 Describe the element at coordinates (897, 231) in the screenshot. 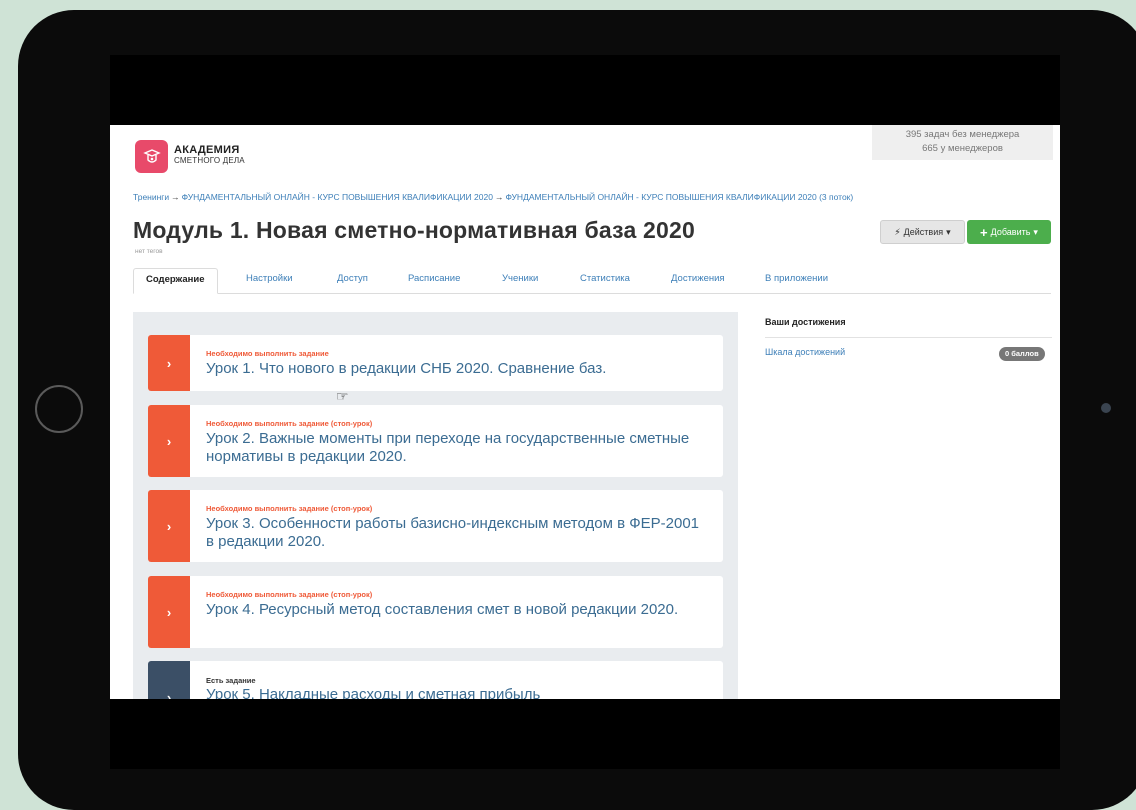

I see `bolt-icon: ⚡︎` at that location.